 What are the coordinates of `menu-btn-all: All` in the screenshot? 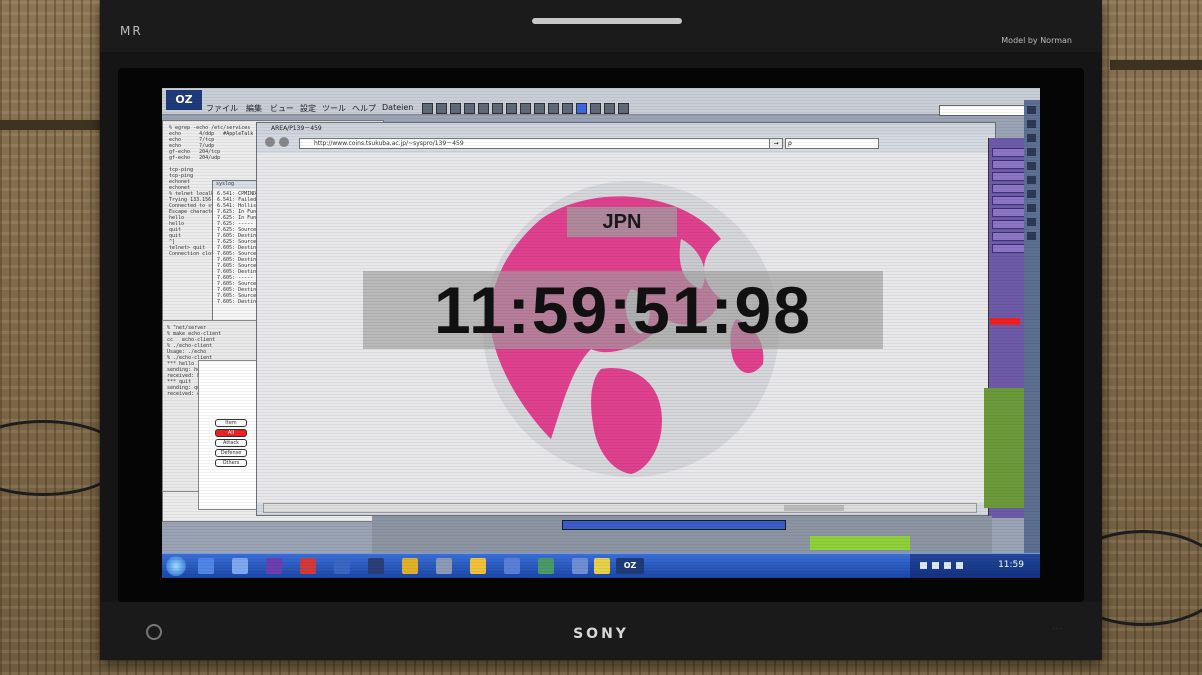 It's located at (231, 433).